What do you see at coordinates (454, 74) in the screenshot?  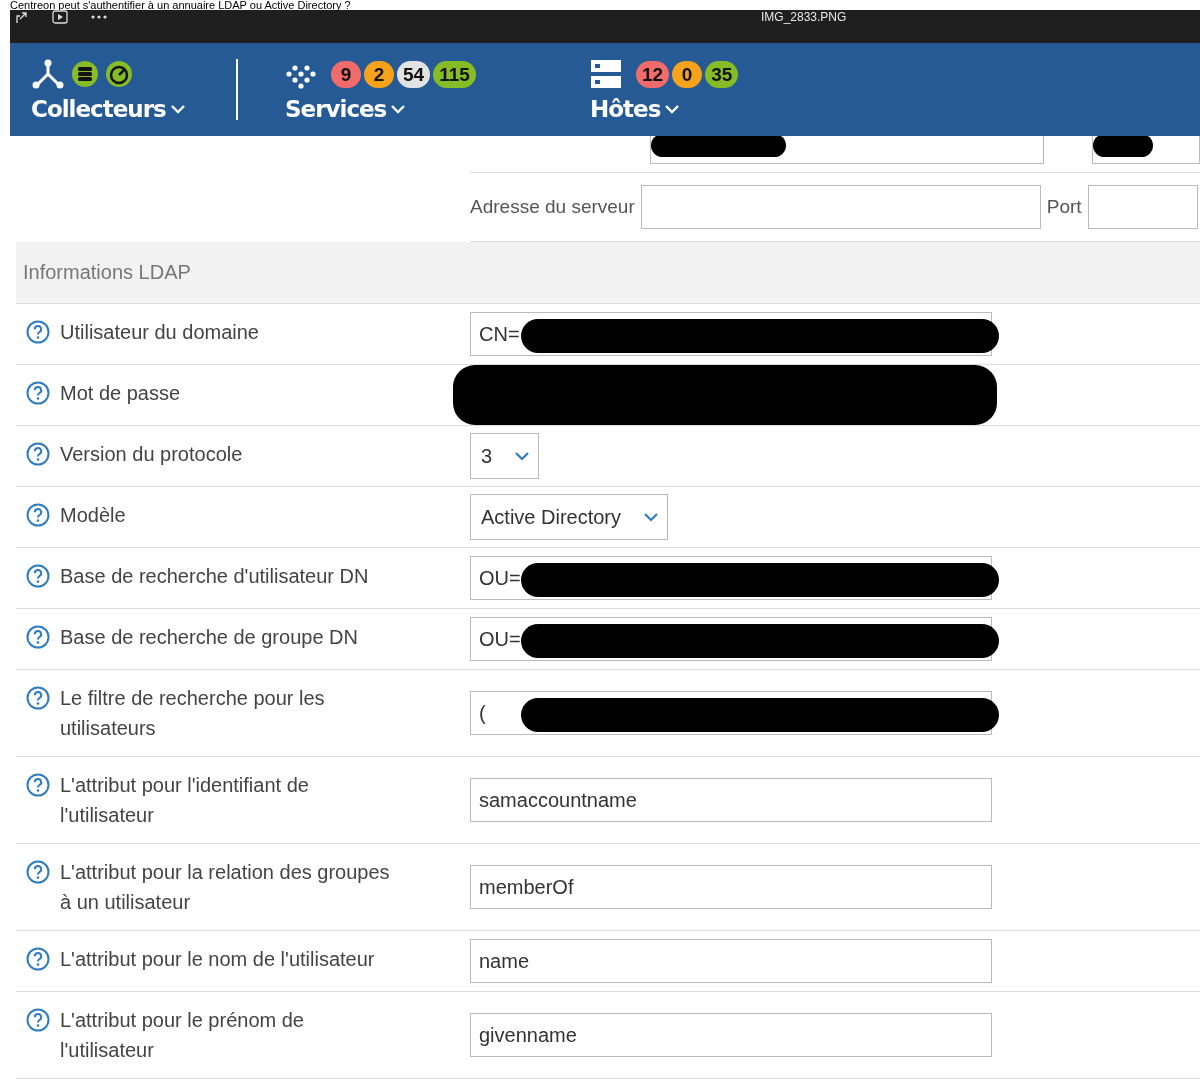 I see `status-count-badge: 115` at bounding box center [454, 74].